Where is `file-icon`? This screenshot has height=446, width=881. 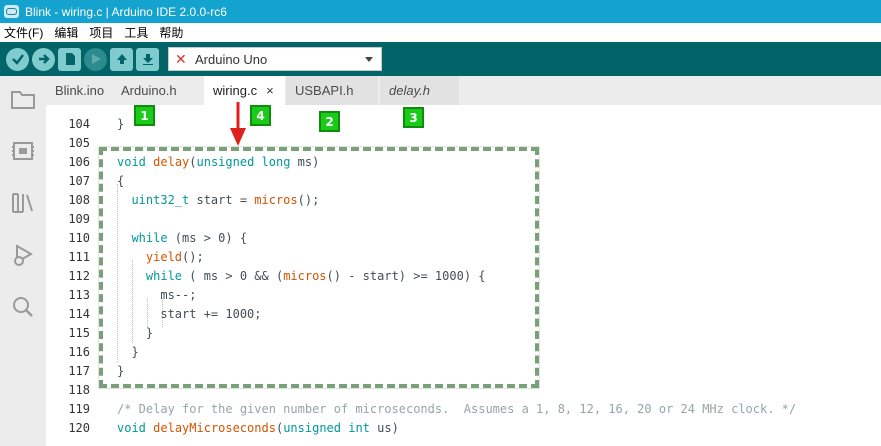 file-icon is located at coordinates (70, 59).